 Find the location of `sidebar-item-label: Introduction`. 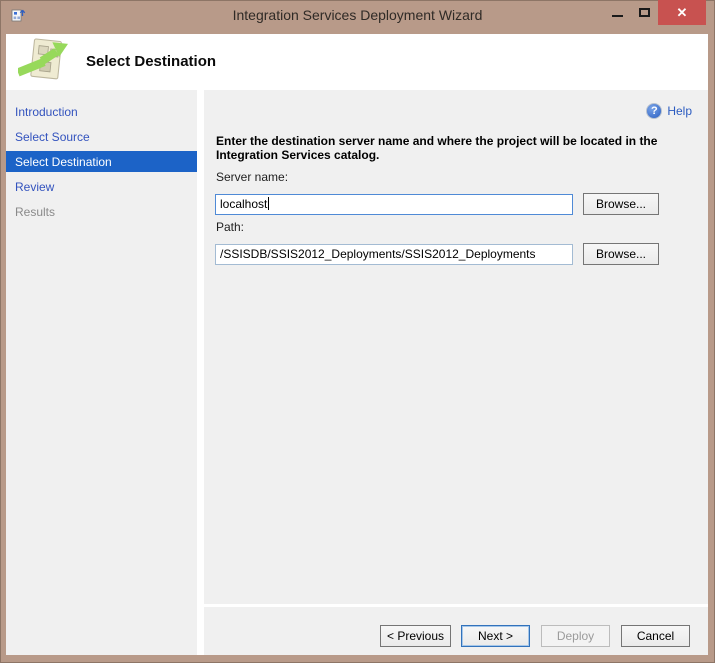

sidebar-item-label: Introduction is located at coordinates (46, 111).